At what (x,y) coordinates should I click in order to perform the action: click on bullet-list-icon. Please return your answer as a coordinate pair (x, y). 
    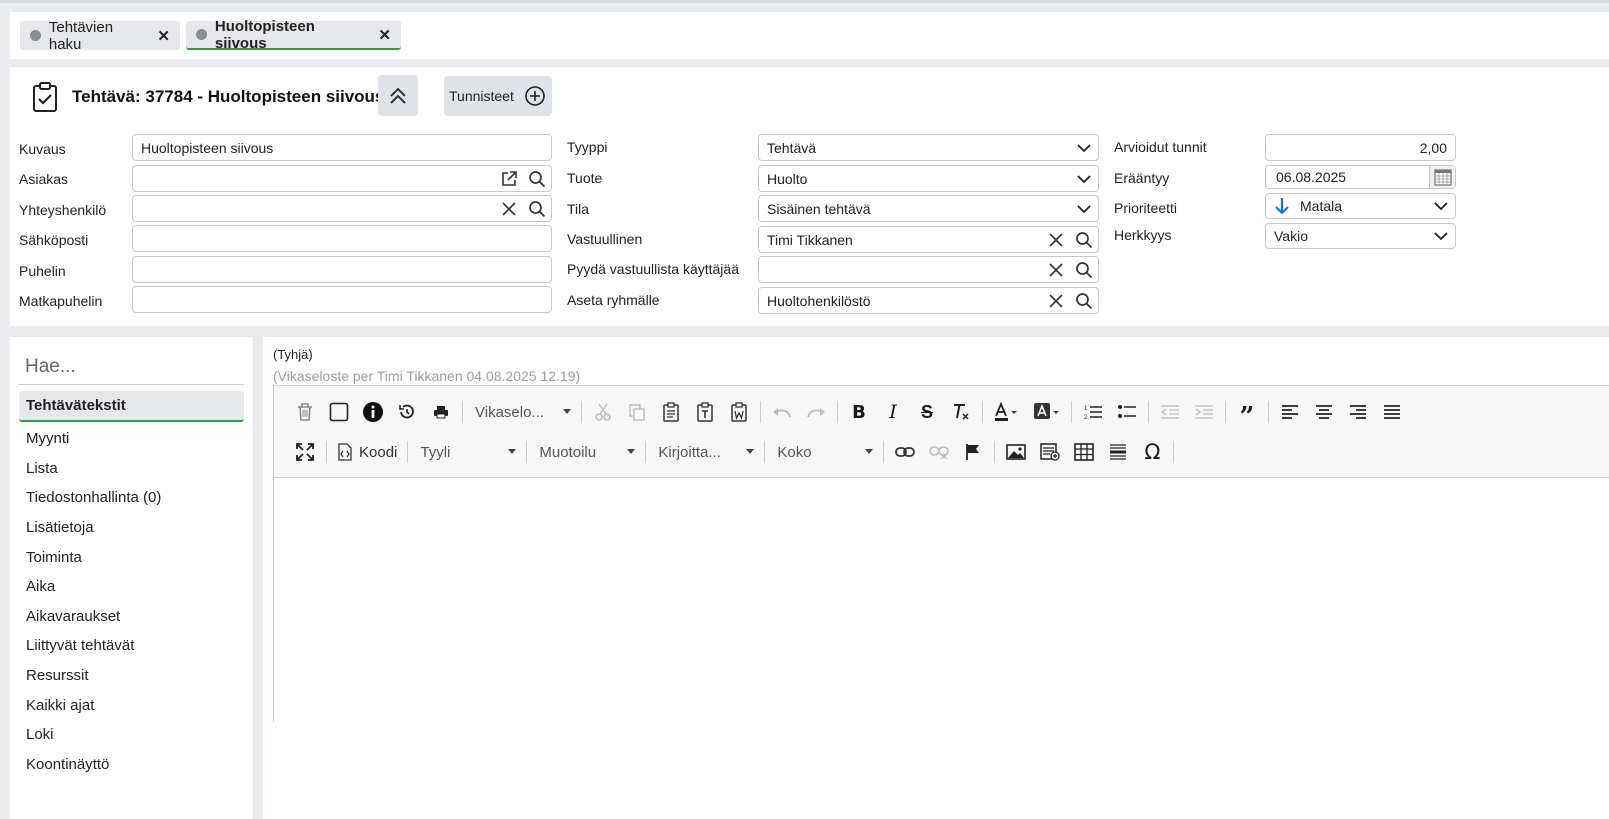
    Looking at the image, I should click on (1127, 412).